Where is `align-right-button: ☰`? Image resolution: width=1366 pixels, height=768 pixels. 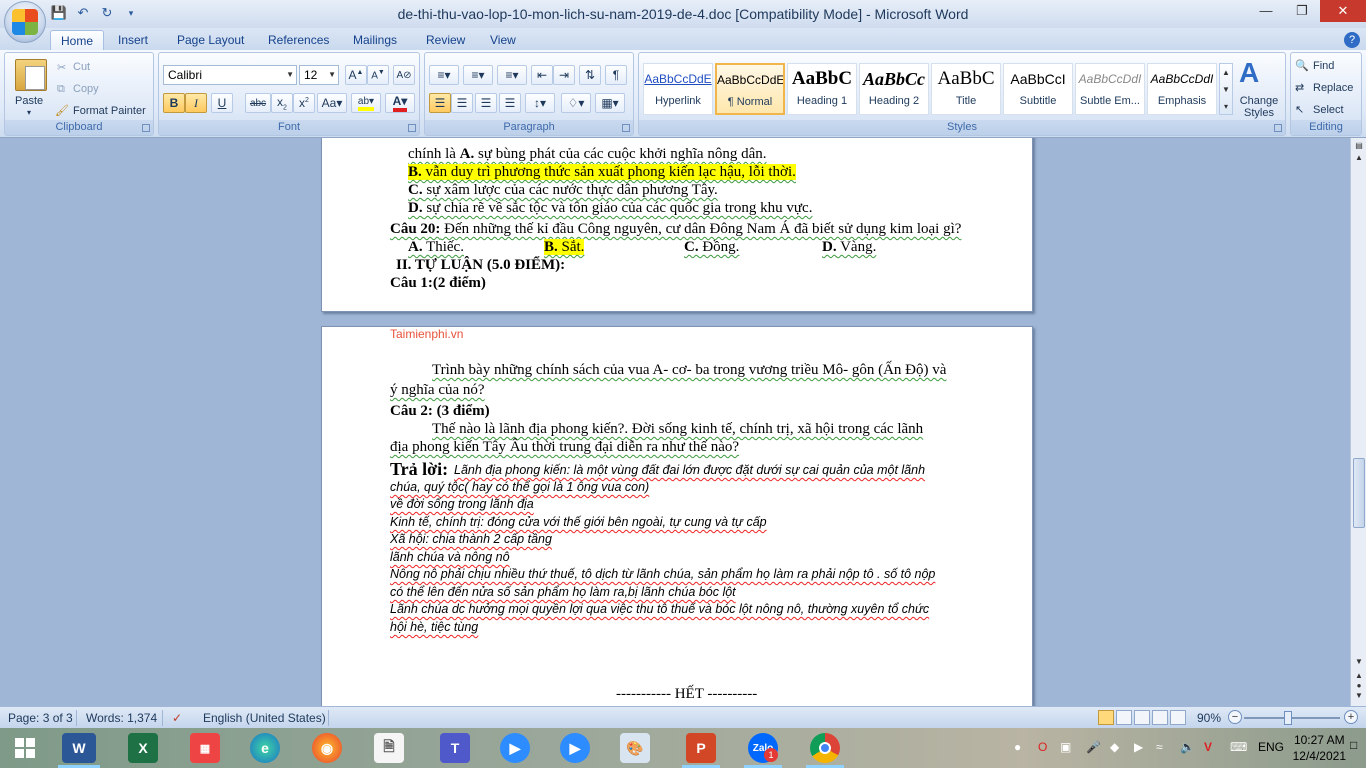
align-right-button: ☰ is located at coordinates (486, 103).